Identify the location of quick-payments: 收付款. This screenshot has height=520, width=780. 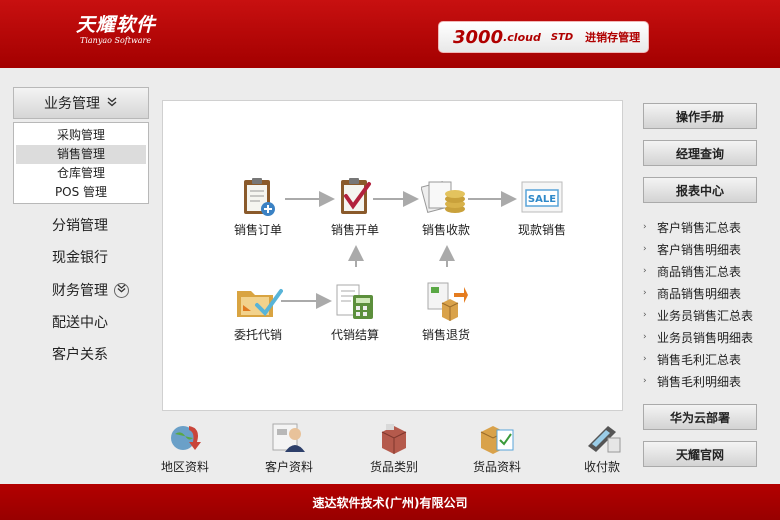
(595, 447).